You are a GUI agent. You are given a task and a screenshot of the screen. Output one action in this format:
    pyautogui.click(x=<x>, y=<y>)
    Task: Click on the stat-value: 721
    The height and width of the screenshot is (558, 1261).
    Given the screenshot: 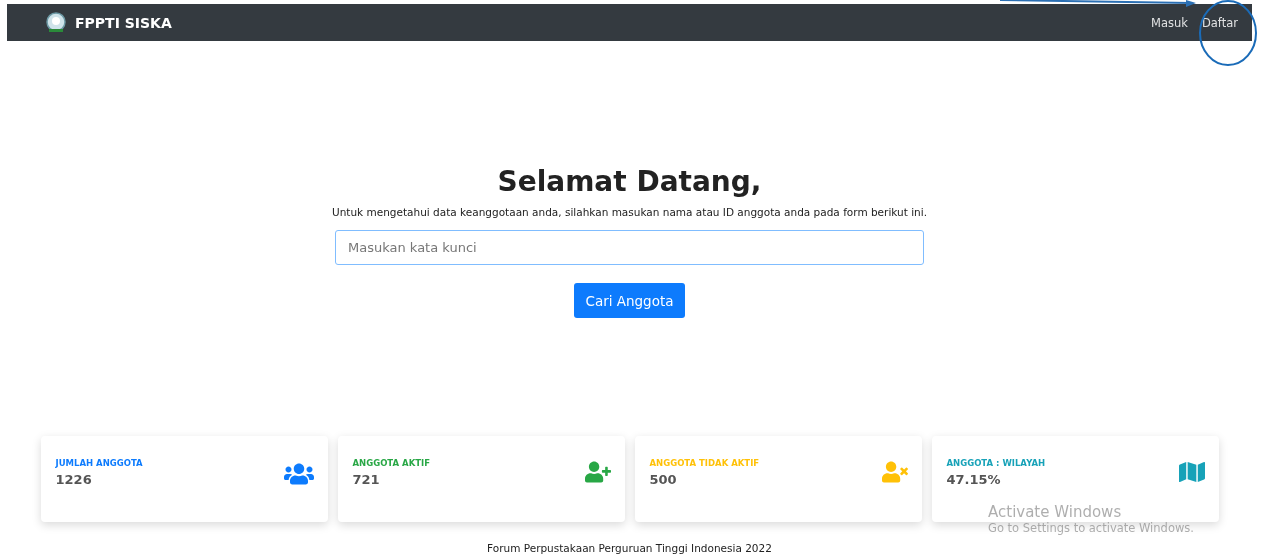 What is the action you would take?
    pyautogui.click(x=366, y=479)
    